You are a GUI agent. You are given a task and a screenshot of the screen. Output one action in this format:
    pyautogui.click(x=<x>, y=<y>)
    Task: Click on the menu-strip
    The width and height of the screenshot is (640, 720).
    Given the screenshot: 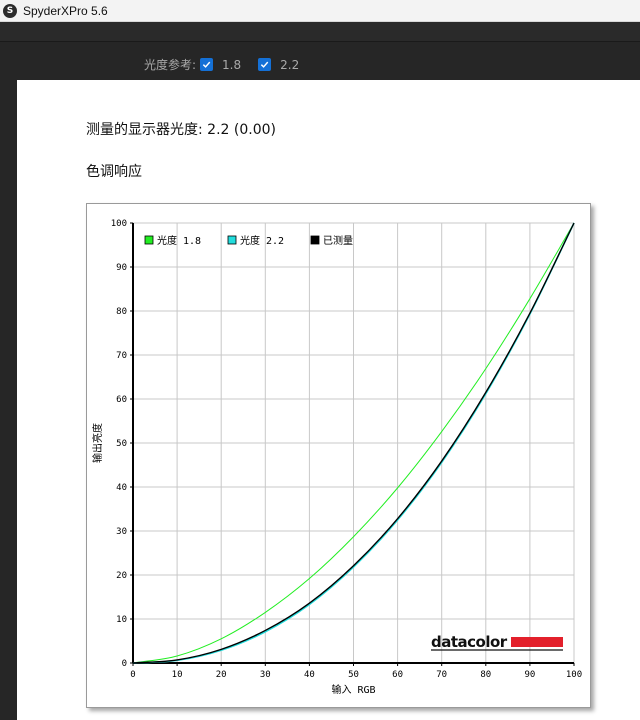 What is the action you would take?
    pyautogui.click(x=320, y=32)
    